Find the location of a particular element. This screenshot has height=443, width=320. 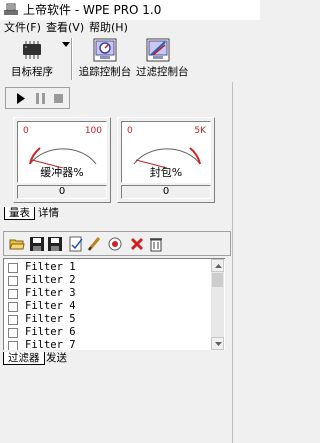

filter-row: Filter 5 is located at coordinates (42, 319).